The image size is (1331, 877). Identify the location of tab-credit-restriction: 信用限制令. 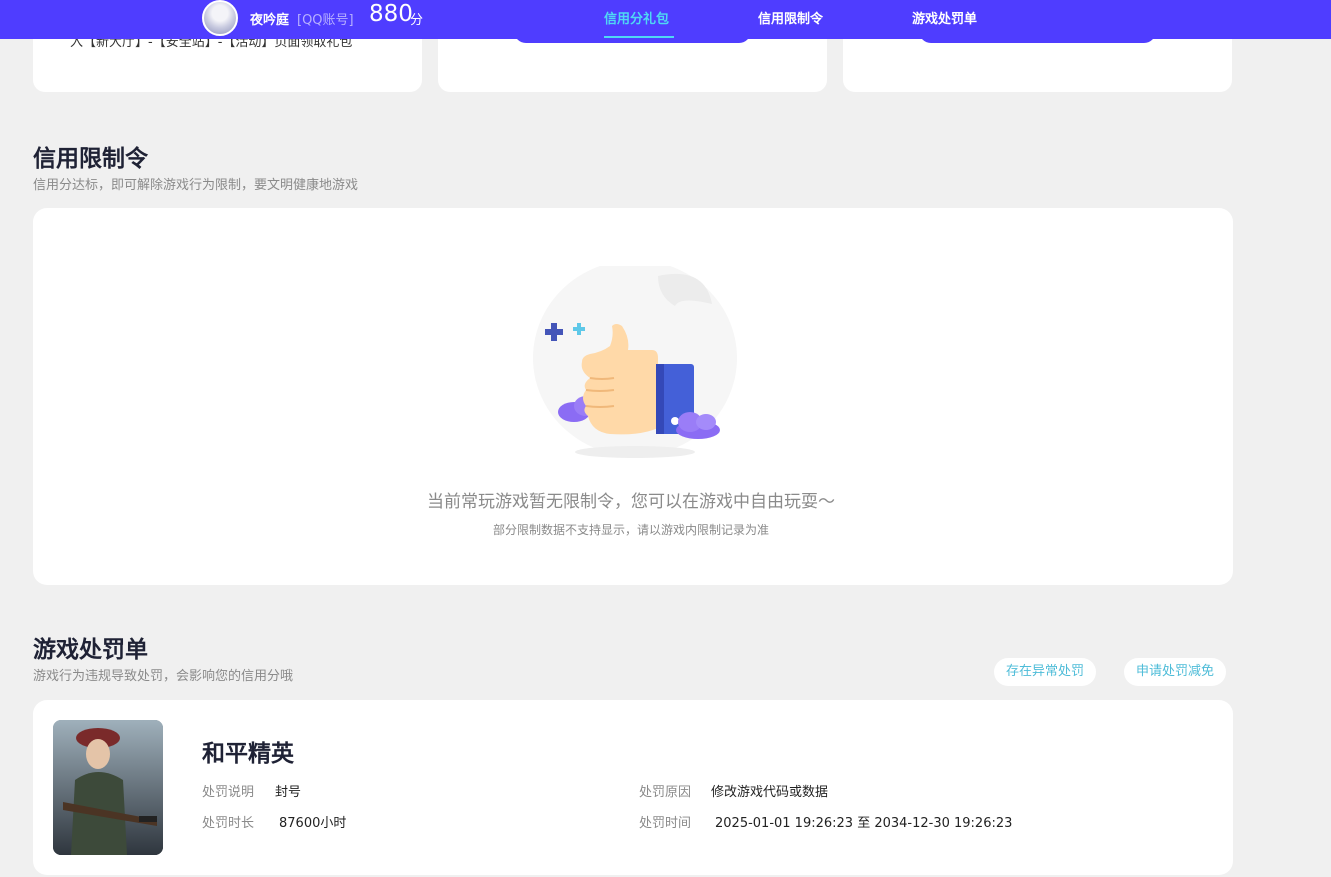
(790, 17).